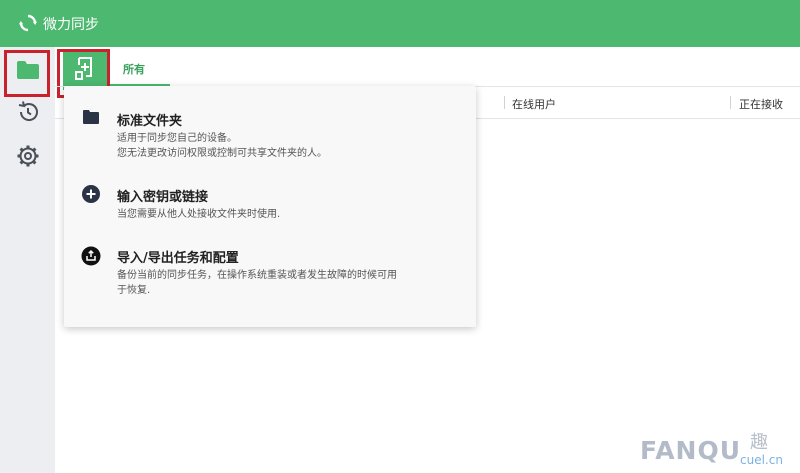  What do you see at coordinates (270, 127) in the screenshot?
I see `menu-item-standard-folder: 标准文件夹 适用于同步您自己的设备。 您无法更改访问权限或控制可共享文件夹的人。` at bounding box center [270, 127].